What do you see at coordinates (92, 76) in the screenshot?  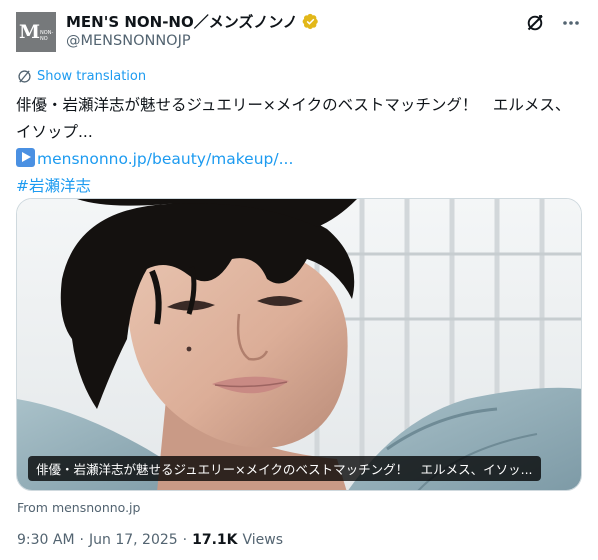 I see `show-translation-label: Show translation` at bounding box center [92, 76].